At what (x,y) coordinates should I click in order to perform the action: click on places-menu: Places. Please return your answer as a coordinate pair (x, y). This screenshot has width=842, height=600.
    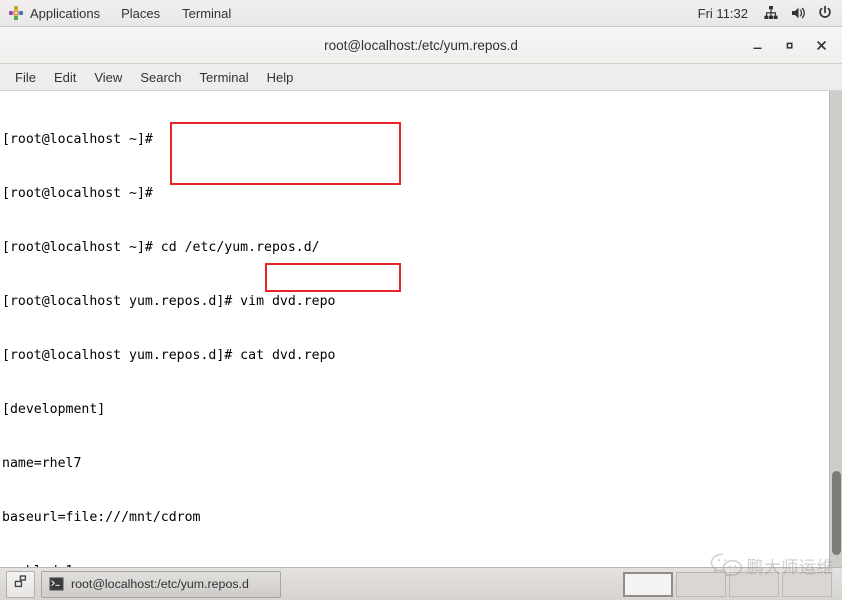
    Looking at the image, I should click on (140, 13).